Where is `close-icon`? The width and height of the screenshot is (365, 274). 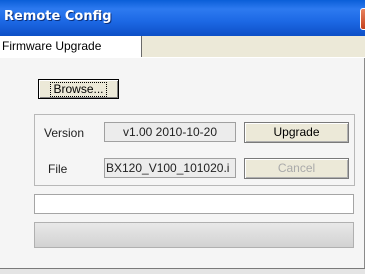
close-icon is located at coordinates (362, 19).